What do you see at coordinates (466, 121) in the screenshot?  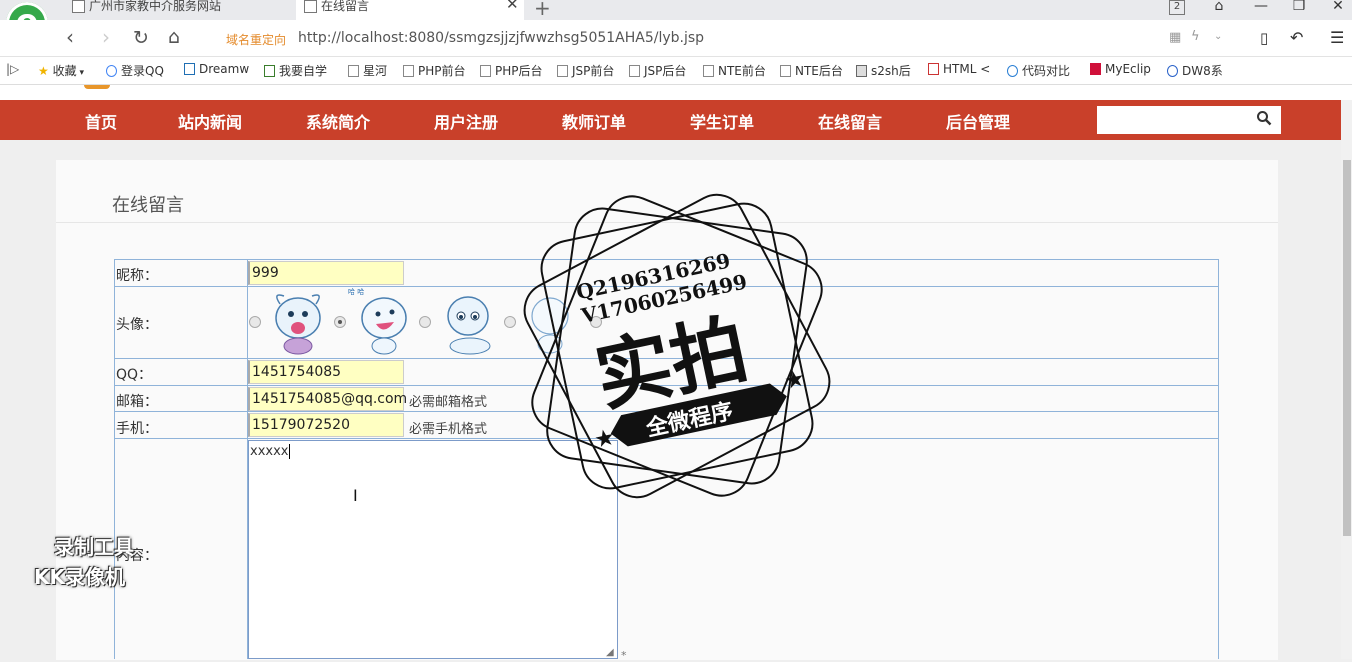 I see `nav-user-register: 用户注册` at bounding box center [466, 121].